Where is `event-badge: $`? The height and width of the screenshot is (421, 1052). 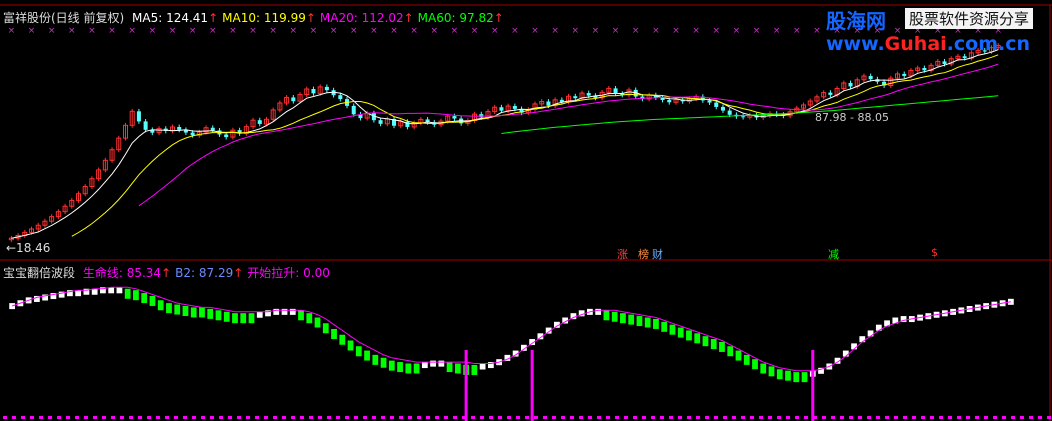
event-badge: $ is located at coordinates (934, 252).